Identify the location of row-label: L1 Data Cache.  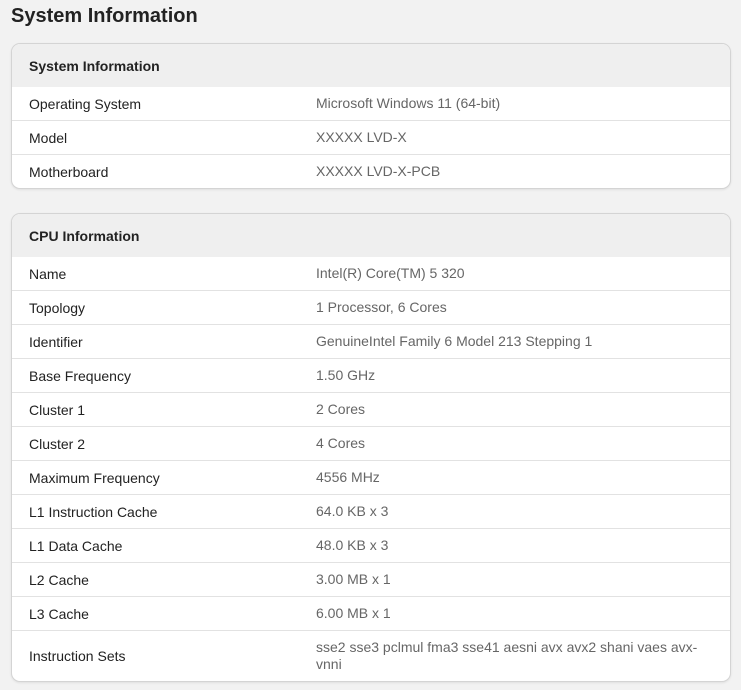
(76, 545).